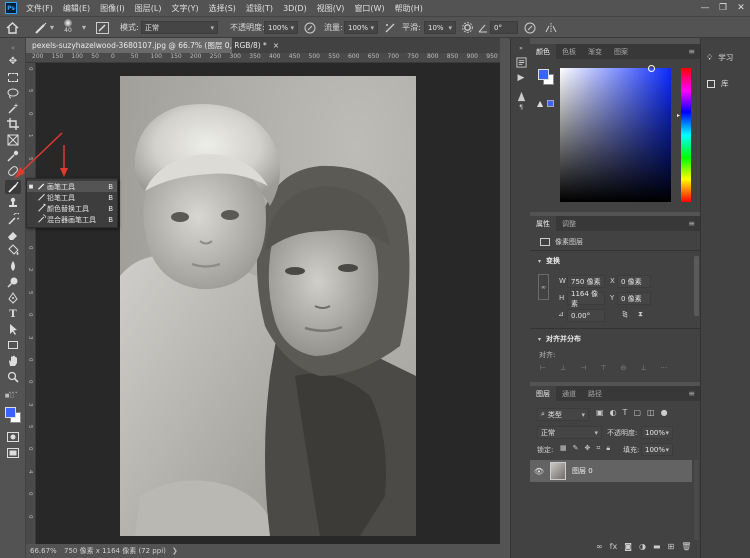  Describe the element at coordinates (550, 103) in the screenshot. I see `gamut-color-swatch` at that location.